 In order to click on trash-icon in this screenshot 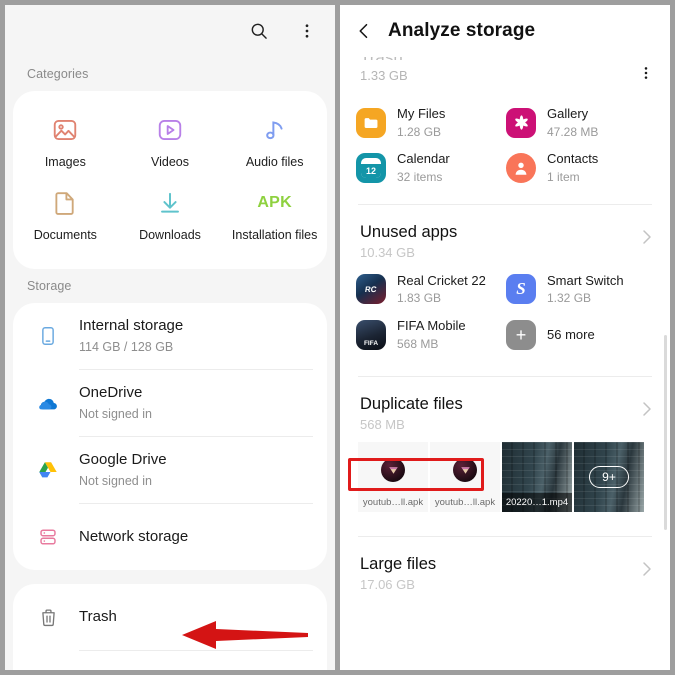, I will do `click(48, 617)`.